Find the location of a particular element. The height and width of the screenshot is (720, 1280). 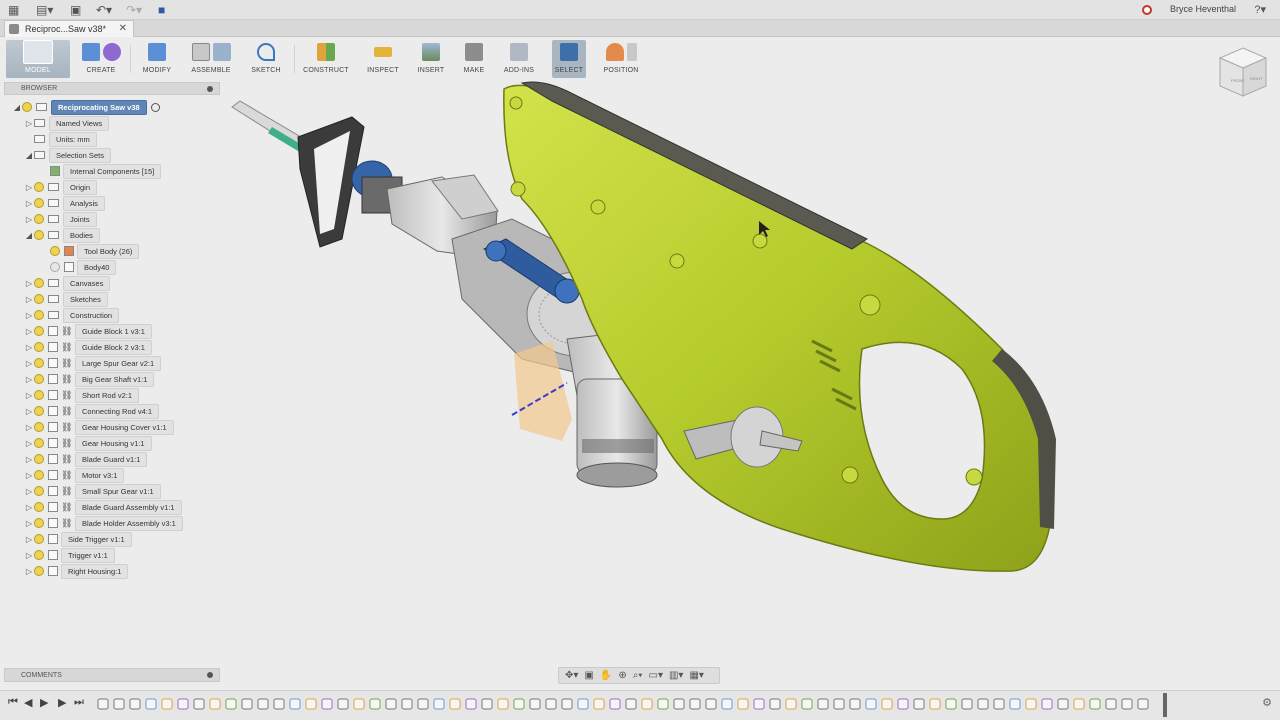

browser-tree-item: ▷ Right Housing:1 is located at coordinates (76, 571).